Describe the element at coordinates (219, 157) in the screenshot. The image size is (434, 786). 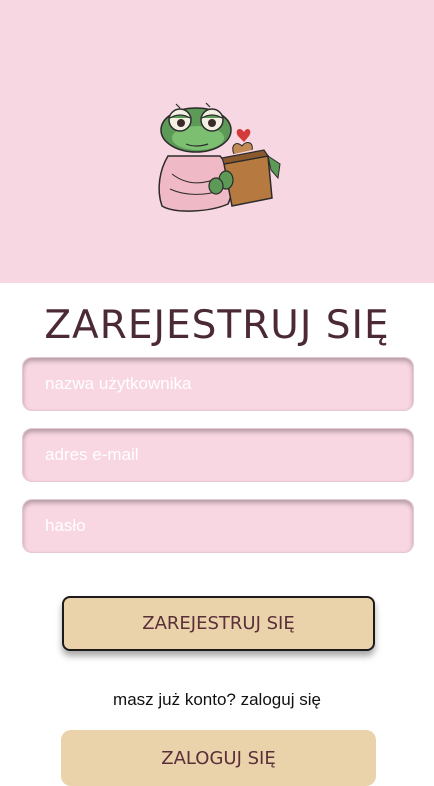
I see `frog-mascot-image` at that location.